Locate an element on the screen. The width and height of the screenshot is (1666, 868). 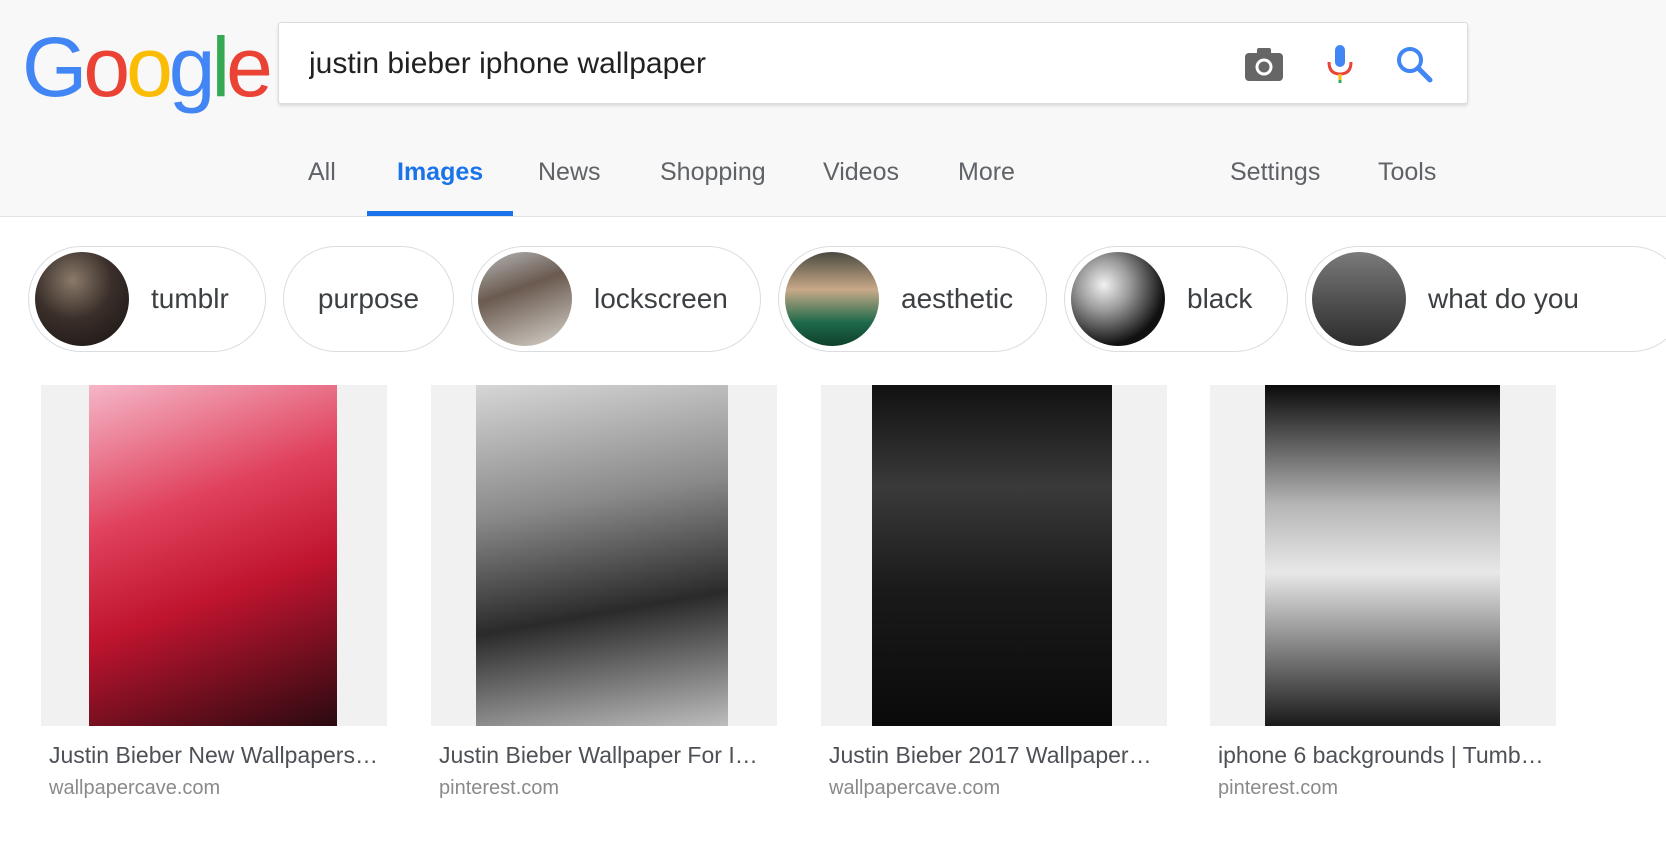
logo-letter: l is located at coordinates (221, 67).